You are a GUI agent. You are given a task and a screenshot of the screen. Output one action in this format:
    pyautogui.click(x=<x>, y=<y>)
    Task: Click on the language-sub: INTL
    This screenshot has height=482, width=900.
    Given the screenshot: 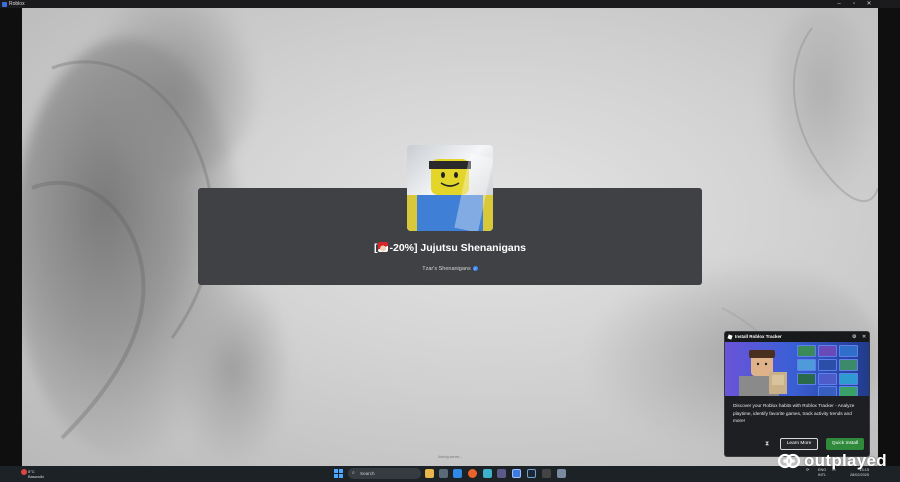 What is the action you would take?
    pyautogui.click(x=822, y=475)
    